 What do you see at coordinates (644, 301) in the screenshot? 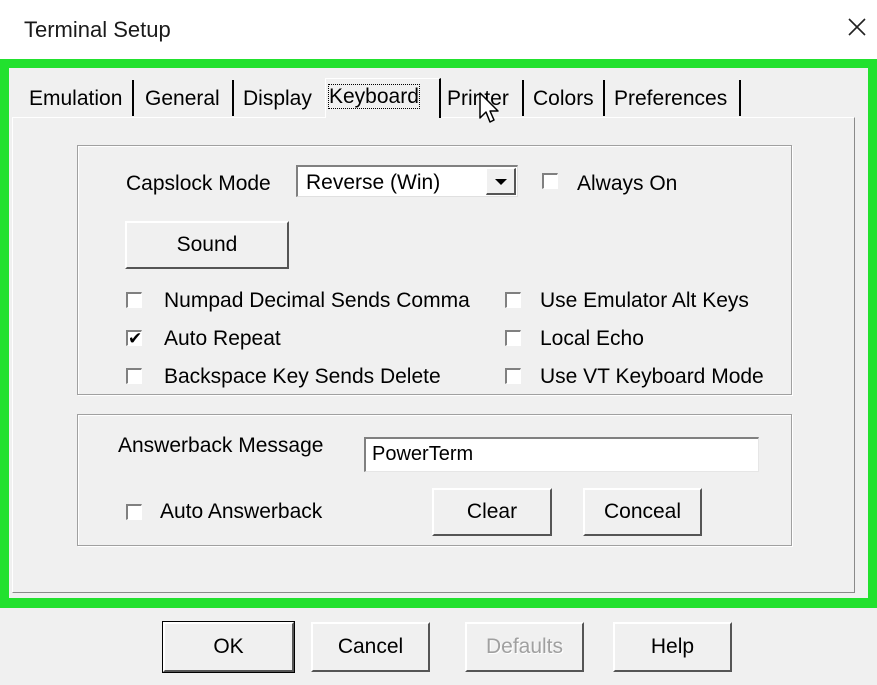
I see `emulator-alt-keys-label: Use Emulator Alt Keys` at bounding box center [644, 301].